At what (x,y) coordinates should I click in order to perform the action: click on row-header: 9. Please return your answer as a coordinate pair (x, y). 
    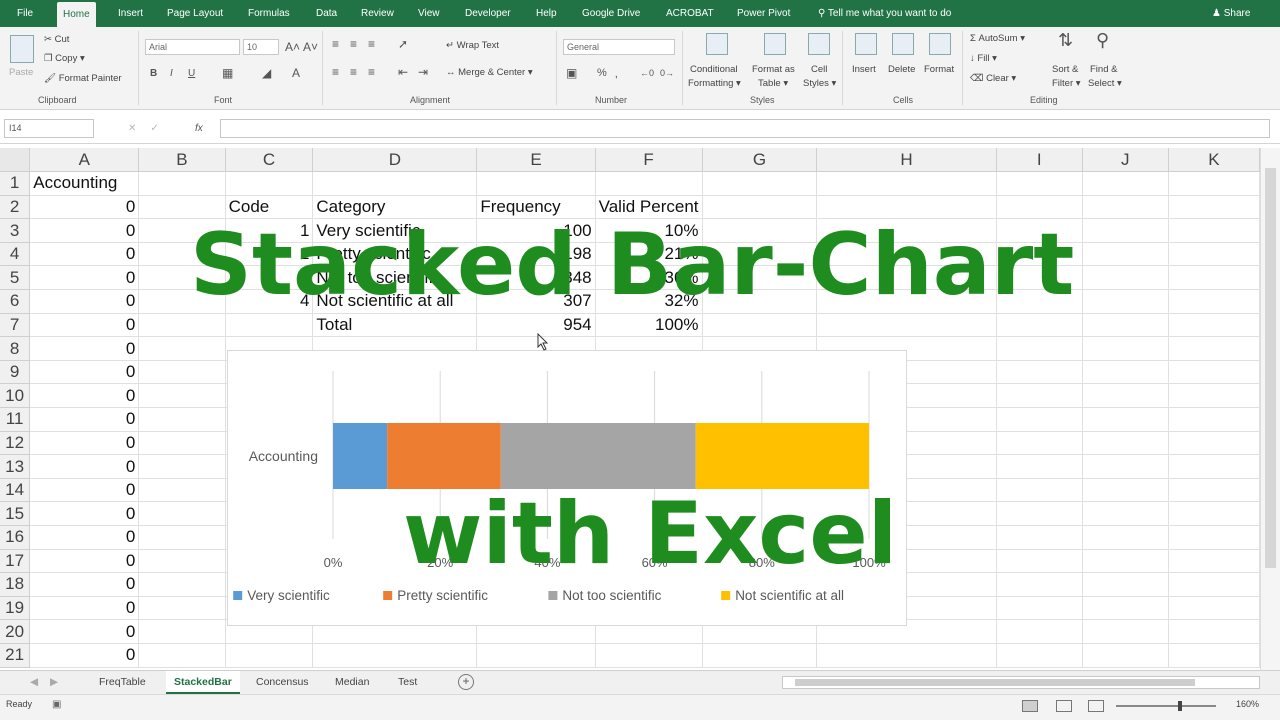
    Looking at the image, I should click on (15, 372).